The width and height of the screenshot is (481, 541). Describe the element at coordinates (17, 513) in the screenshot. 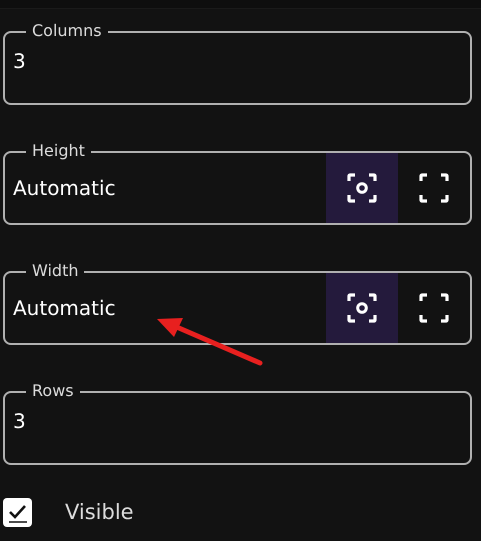

I see `checkbox` at that location.